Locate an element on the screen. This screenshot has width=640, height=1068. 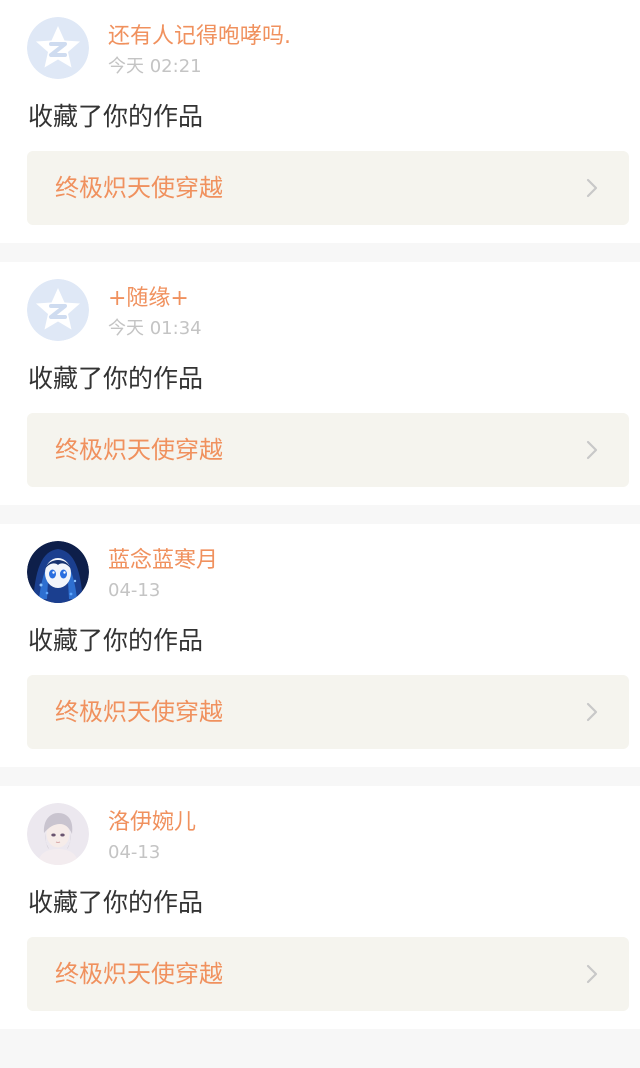
anime-boy-silver-avatar is located at coordinates (58, 834).